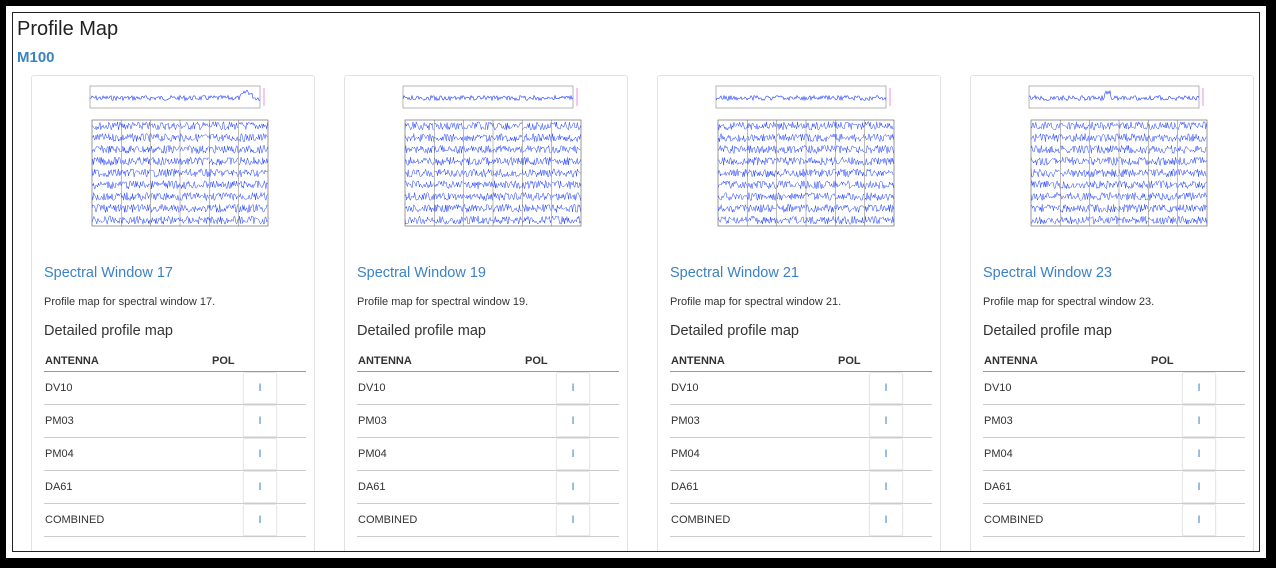  What do you see at coordinates (734, 331) in the screenshot?
I see `detail-heading: Detailed profile map` at bounding box center [734, 331].